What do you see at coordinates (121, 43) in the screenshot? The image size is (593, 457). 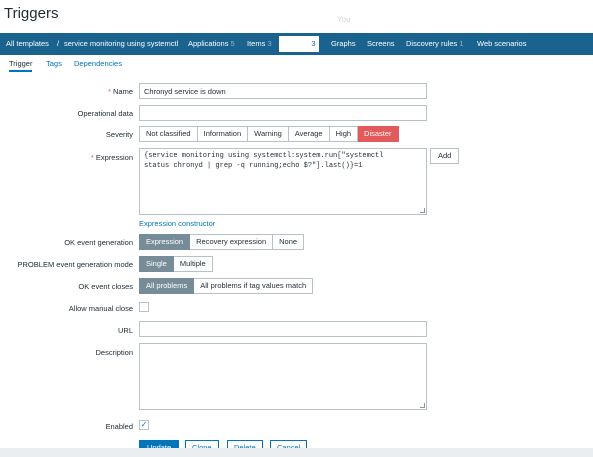 I see `breadcrumb-template: service monitoring using systemctl` at bounding box center [121, 43].